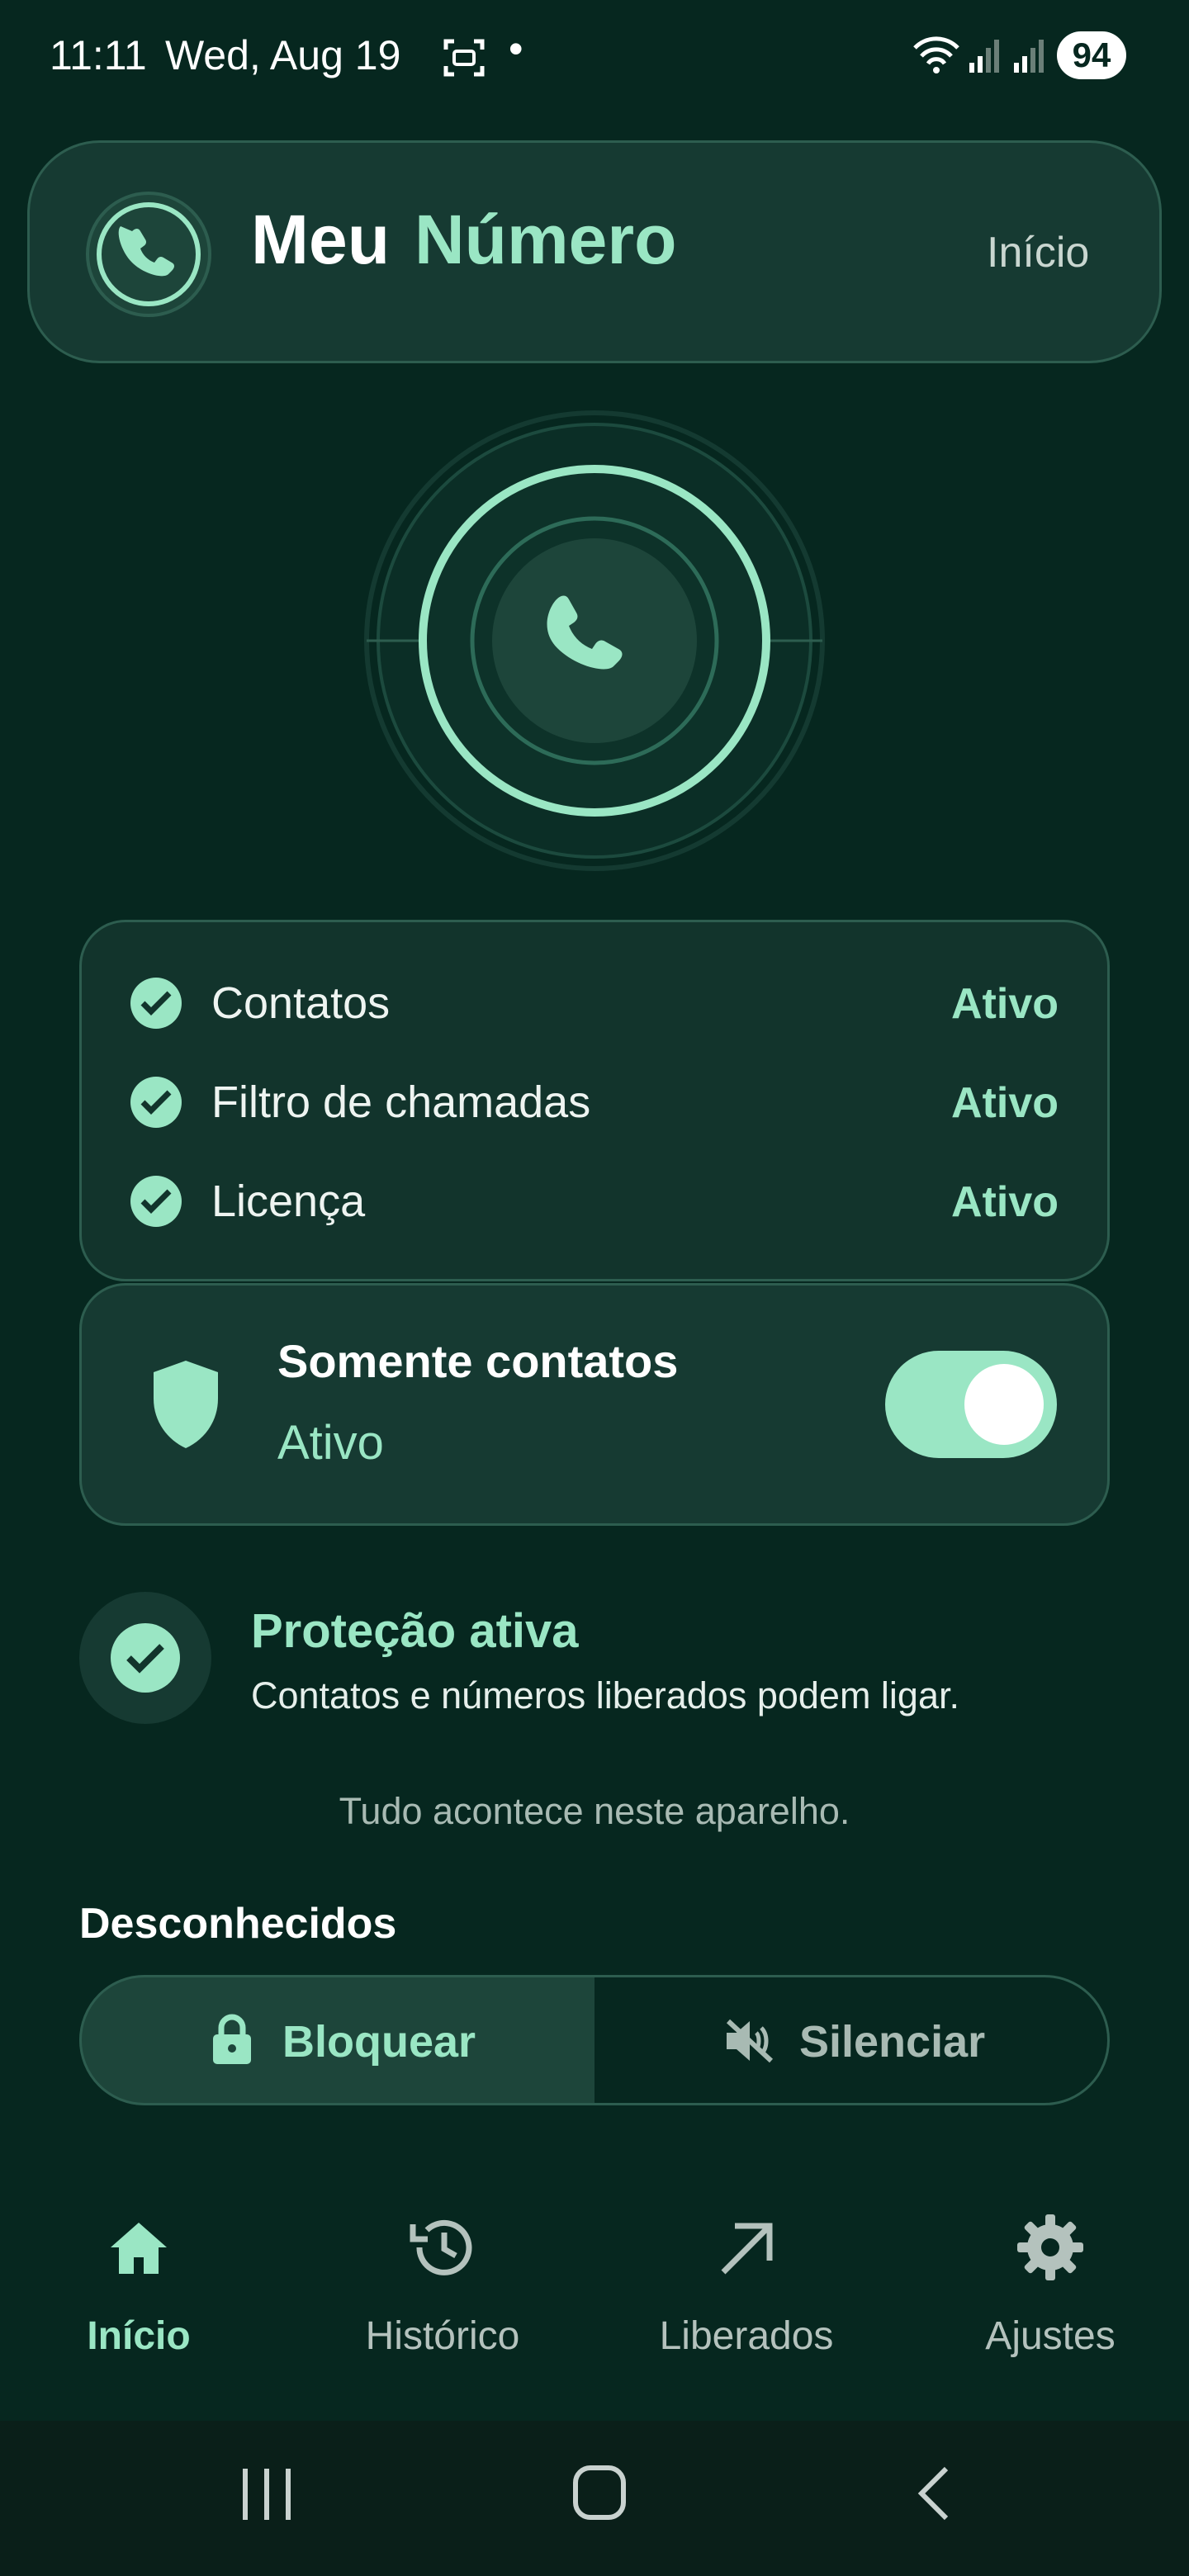 The width and height of the screenshot is (1189, 2576). What do you see at coordinates (478, 1361) in the screenshot?
I see `contacts-only-title: Somente contatos` at bounding box center [478, 1361].